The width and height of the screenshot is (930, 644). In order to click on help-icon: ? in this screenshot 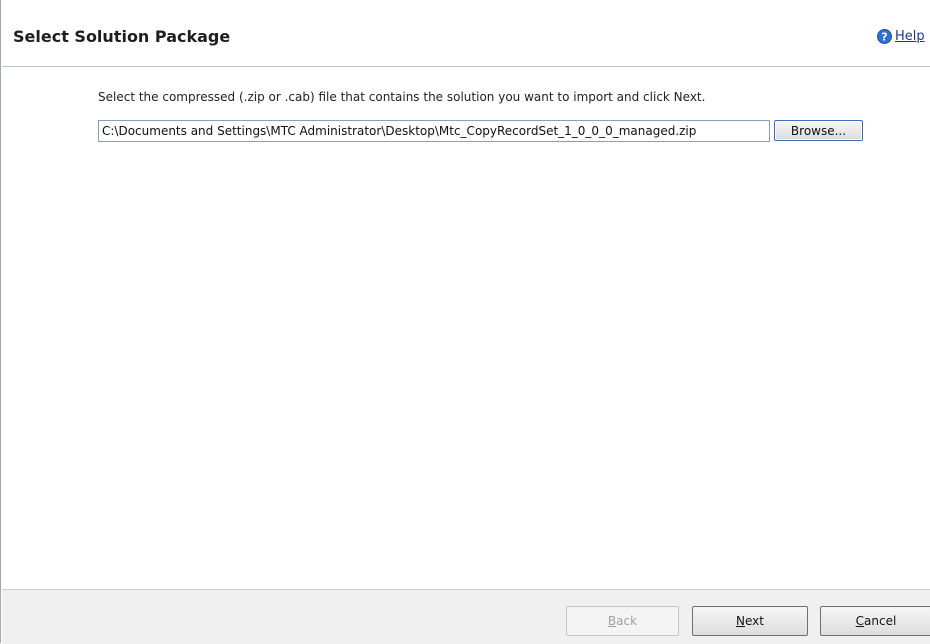, I will do `click(884, 36)`.